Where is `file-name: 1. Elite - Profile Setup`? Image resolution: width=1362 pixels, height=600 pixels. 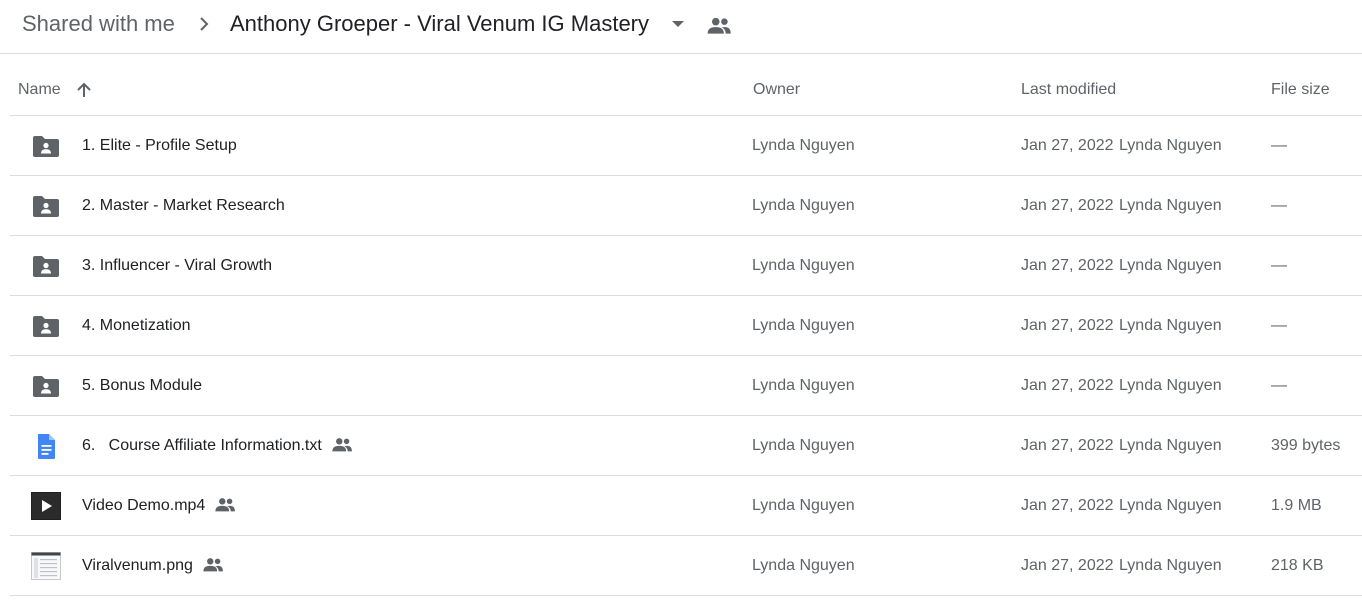 file-name: 1. Elite - Profile Setup is located at coordinates (159, 145).